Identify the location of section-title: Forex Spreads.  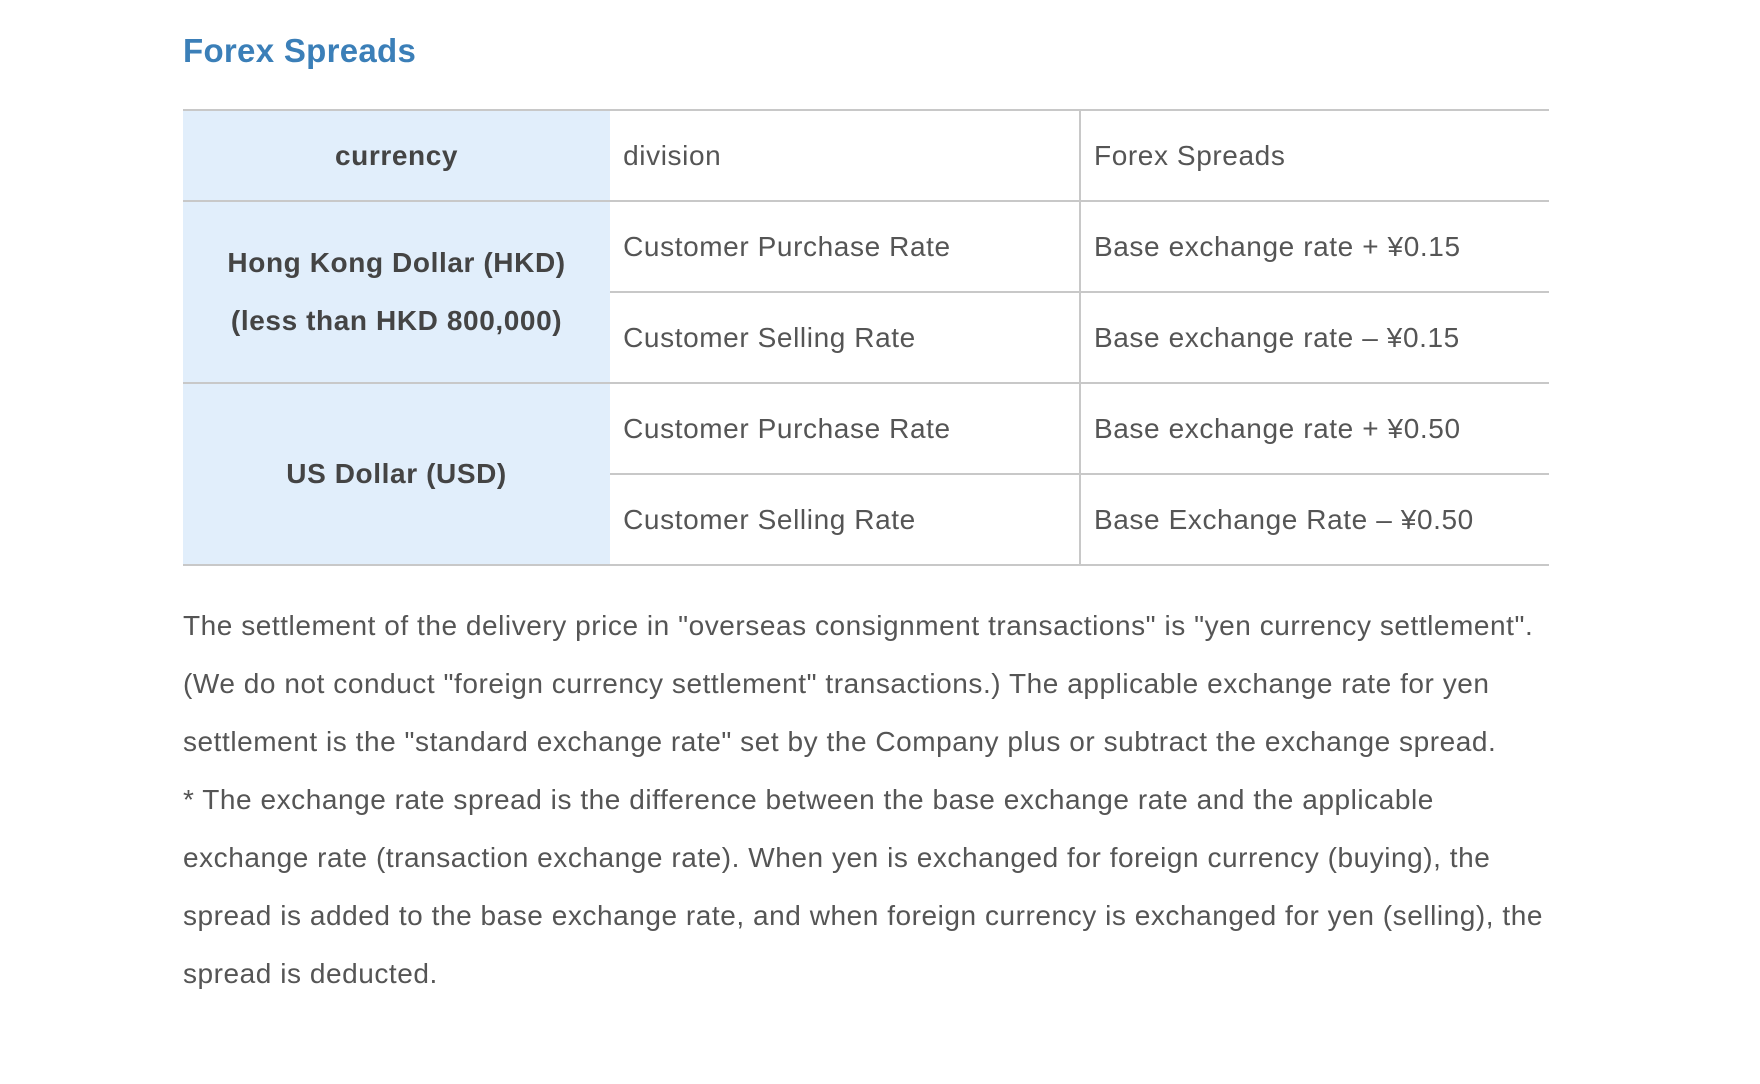
(300, 50).